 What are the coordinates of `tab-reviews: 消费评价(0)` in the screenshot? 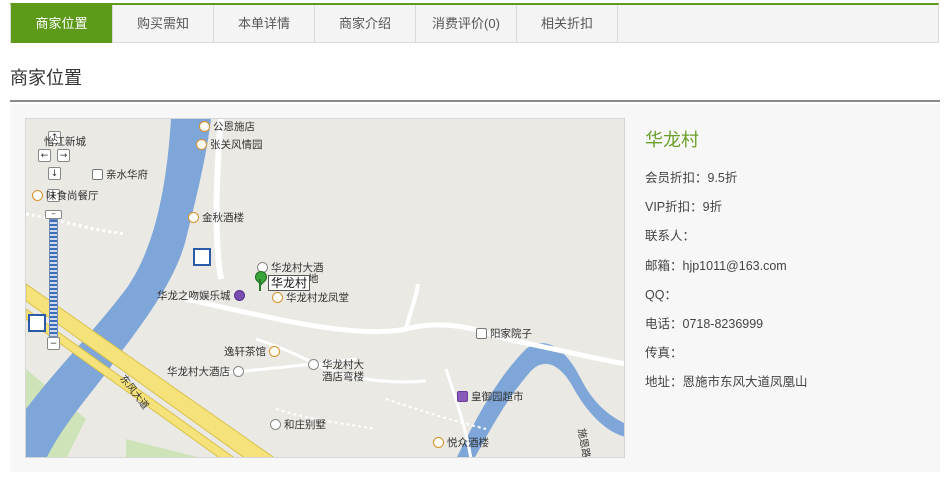 It's located at (466, 24).